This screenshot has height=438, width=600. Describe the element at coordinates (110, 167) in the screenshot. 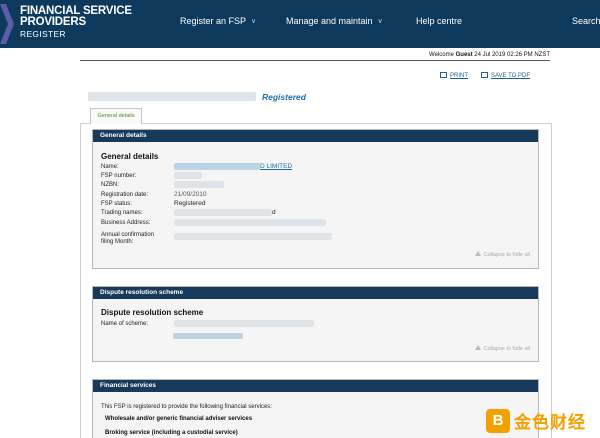

I see `field-label-name: Name:` at that location.